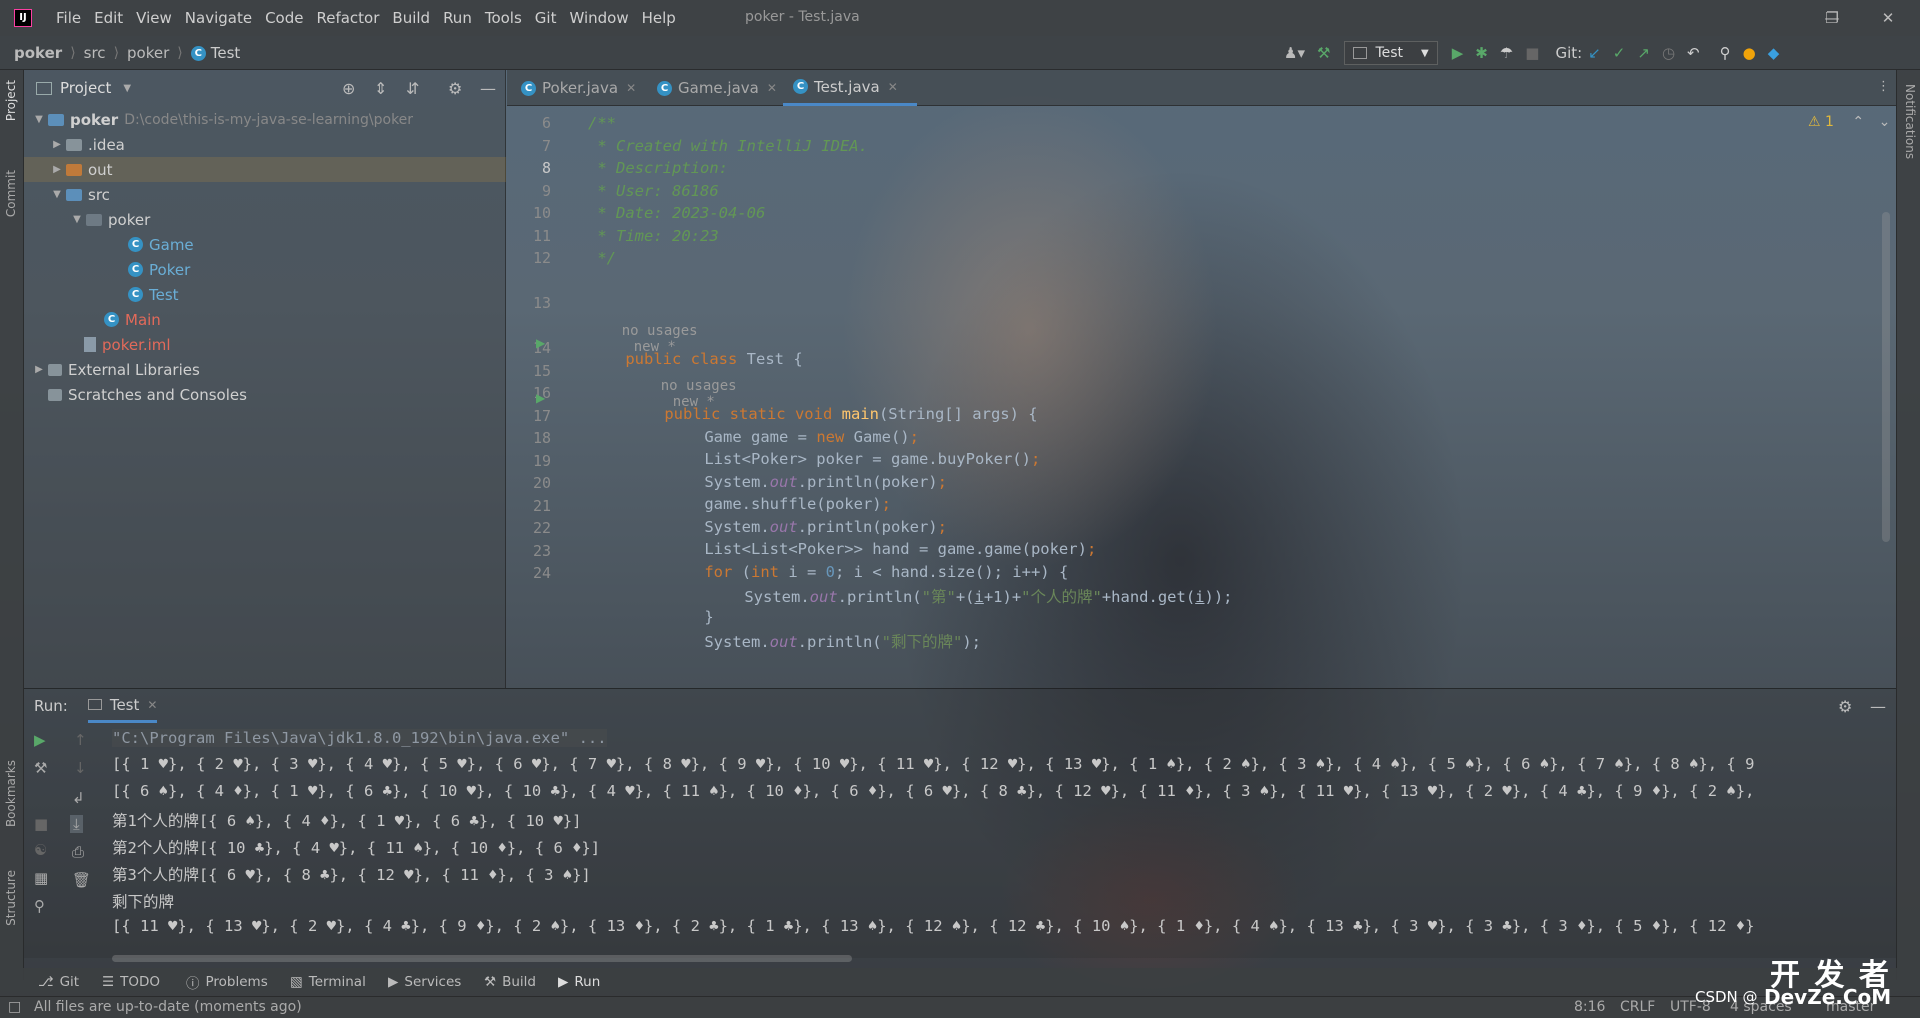 The width and height of the screenshot is (1920, 1018). Describe the element at coordinates (1506, 53) in the screenshot. I see `coverage-icon: ☂` at that location.